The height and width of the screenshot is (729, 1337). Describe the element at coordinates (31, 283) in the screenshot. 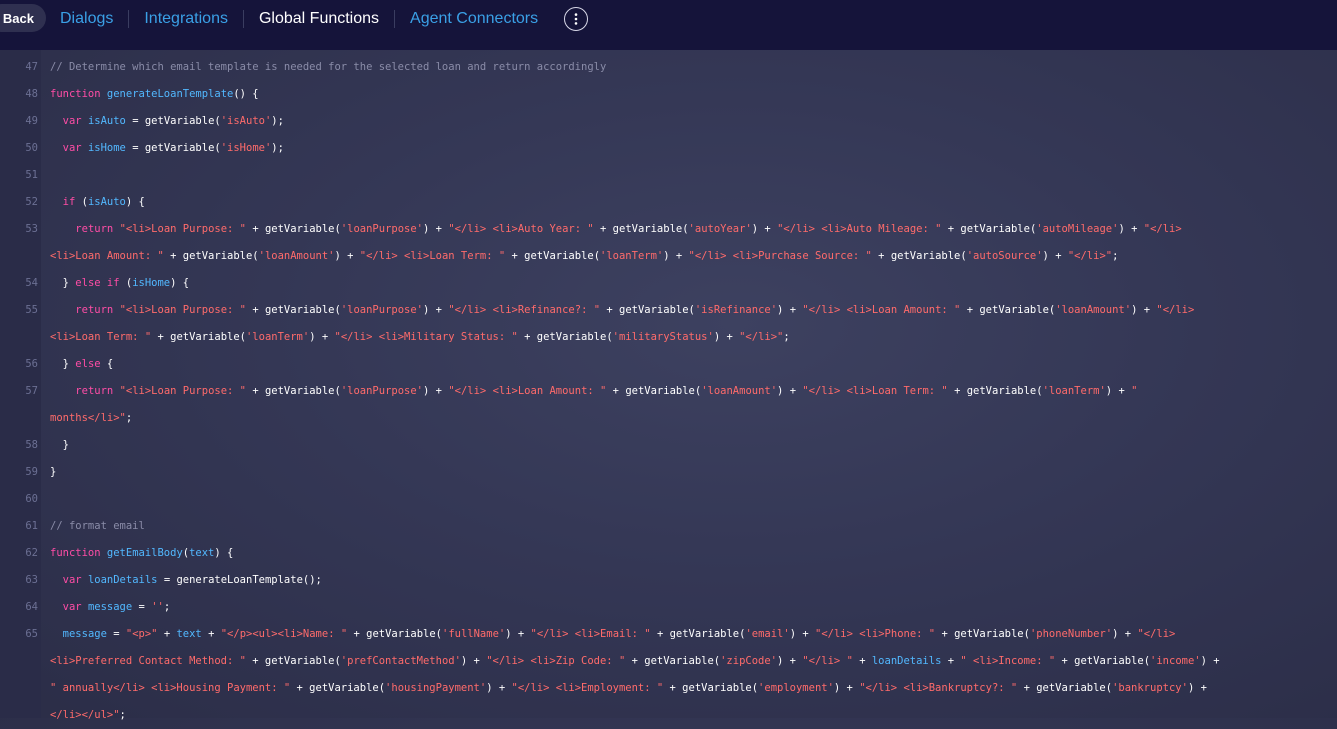

I see `line-number: 54` at that location.